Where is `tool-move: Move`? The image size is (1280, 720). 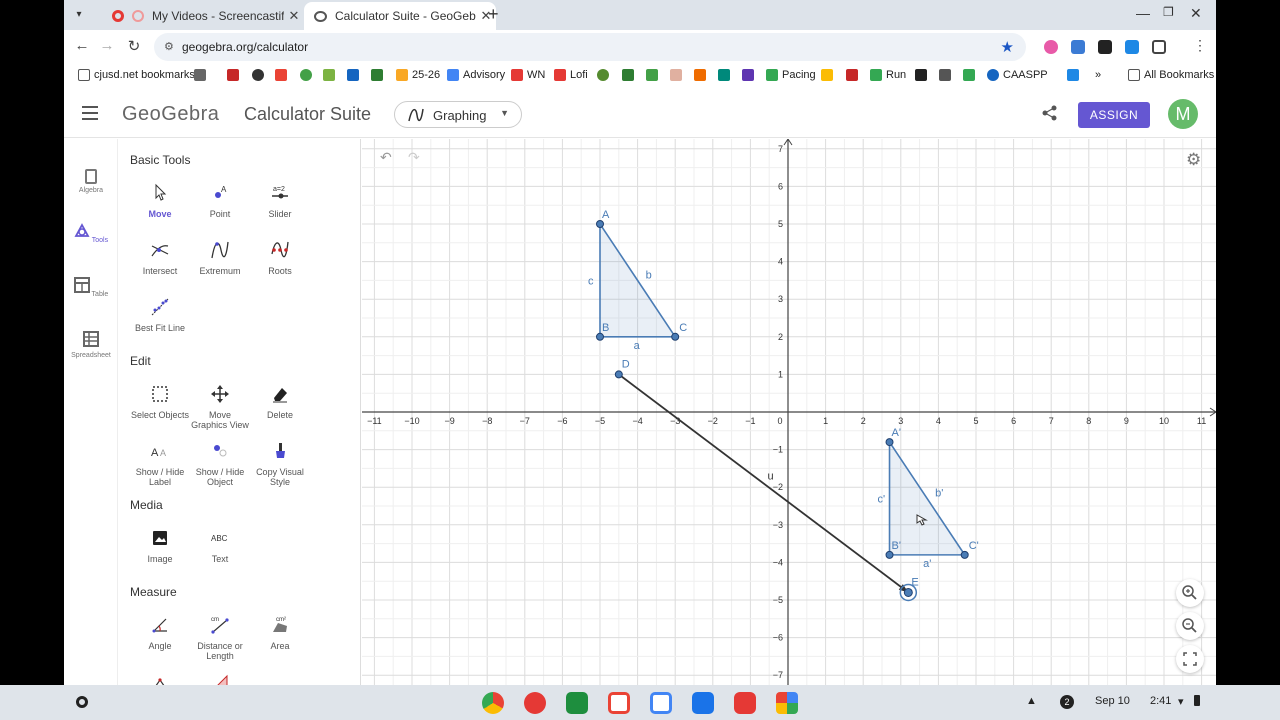 tool-move: Move is located at coordinates (160, 201).